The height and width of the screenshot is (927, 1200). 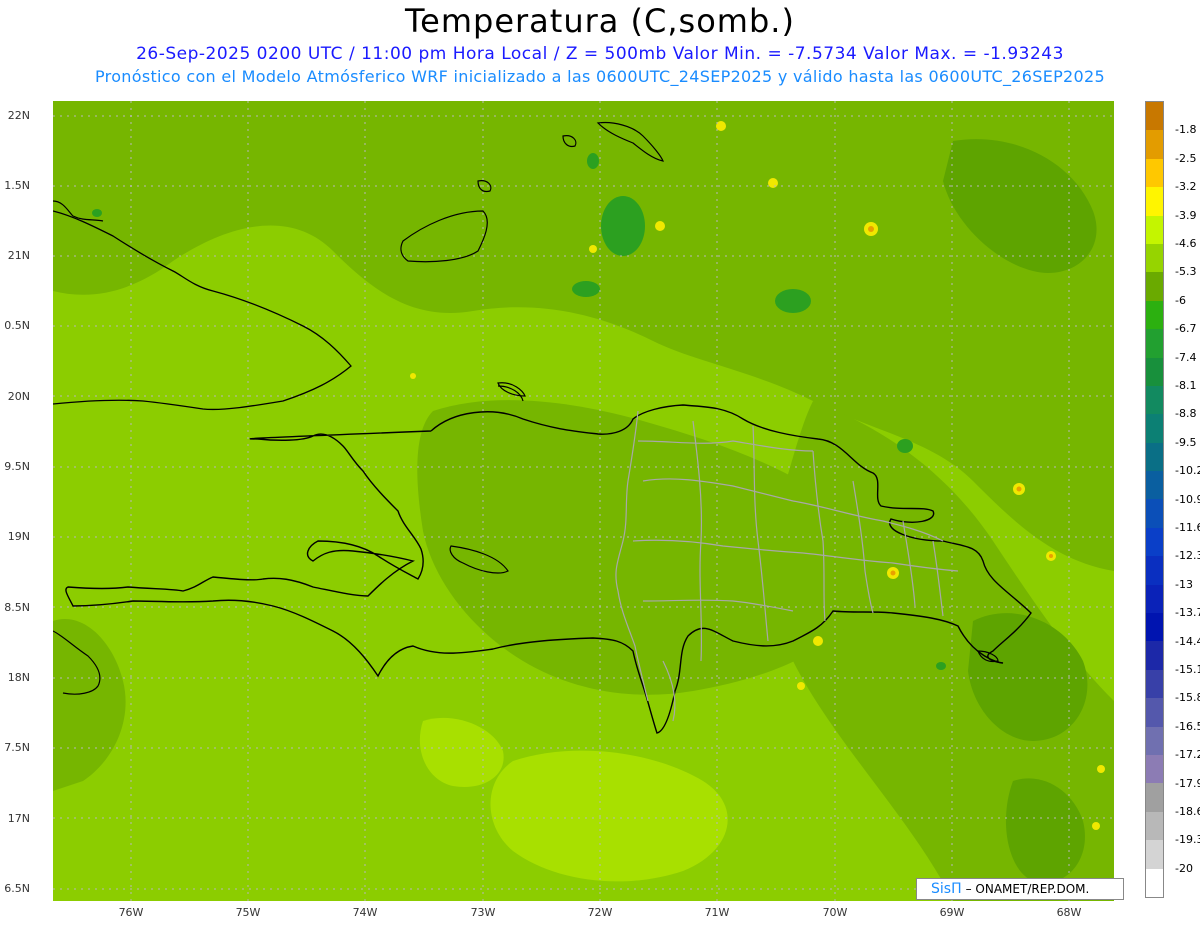 I want to click on sispi-logo: SisΠ, so click(x=946, y=889).